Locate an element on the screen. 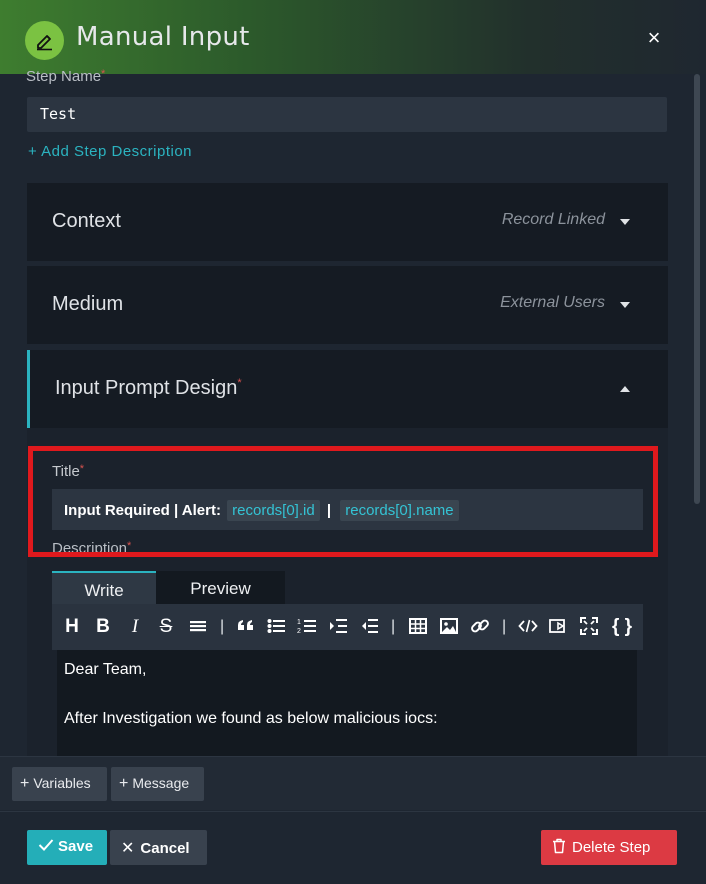  delete-step-label: Delete Step is located at coordinates (611, 847).